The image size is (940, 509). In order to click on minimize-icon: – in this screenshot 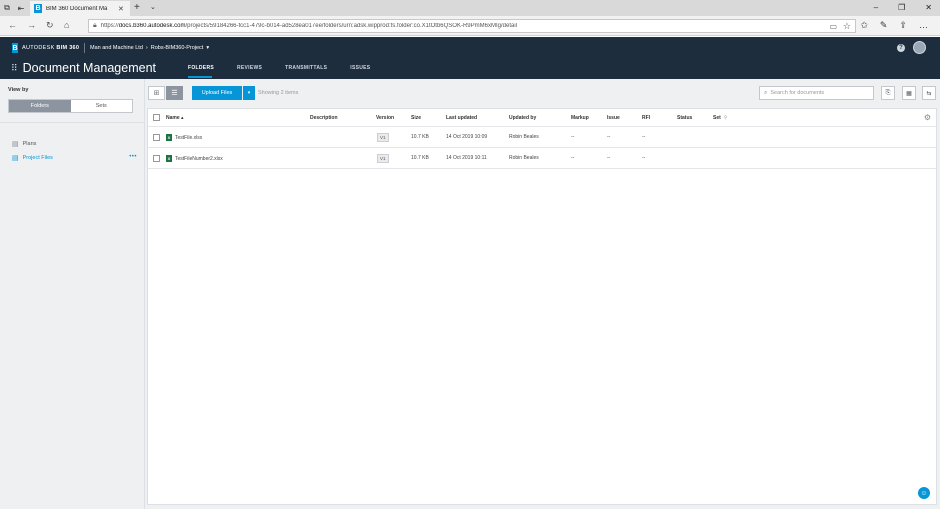, I will do `click(876, 7)`.